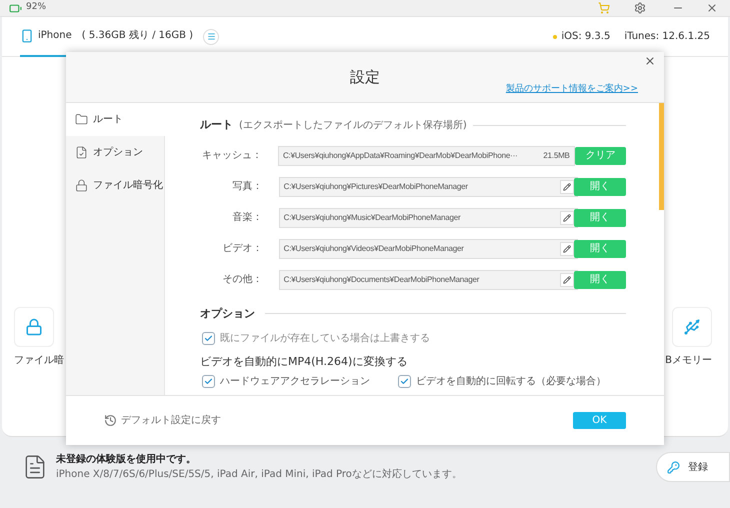  I want to click on document-check-icon, so click(81, 152).